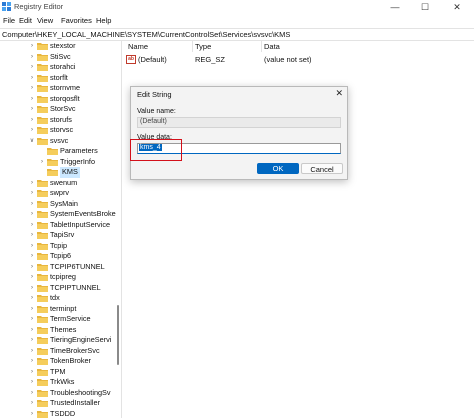 This screenshot has width=474, height=418. I want to click on menu-help: Help, so click(103, 20).